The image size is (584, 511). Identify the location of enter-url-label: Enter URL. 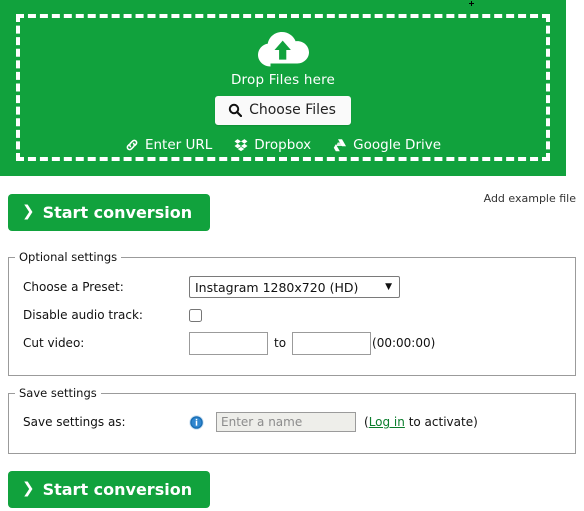
(178, 145).